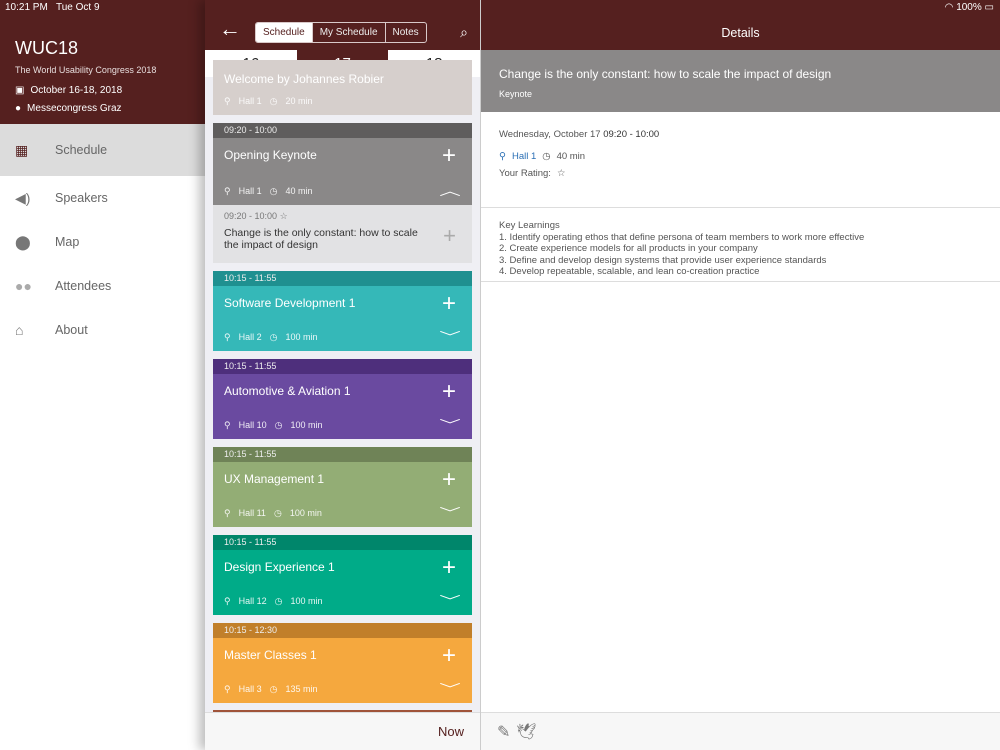  I want to click on search-icon: ⌕, so click(464, 32).